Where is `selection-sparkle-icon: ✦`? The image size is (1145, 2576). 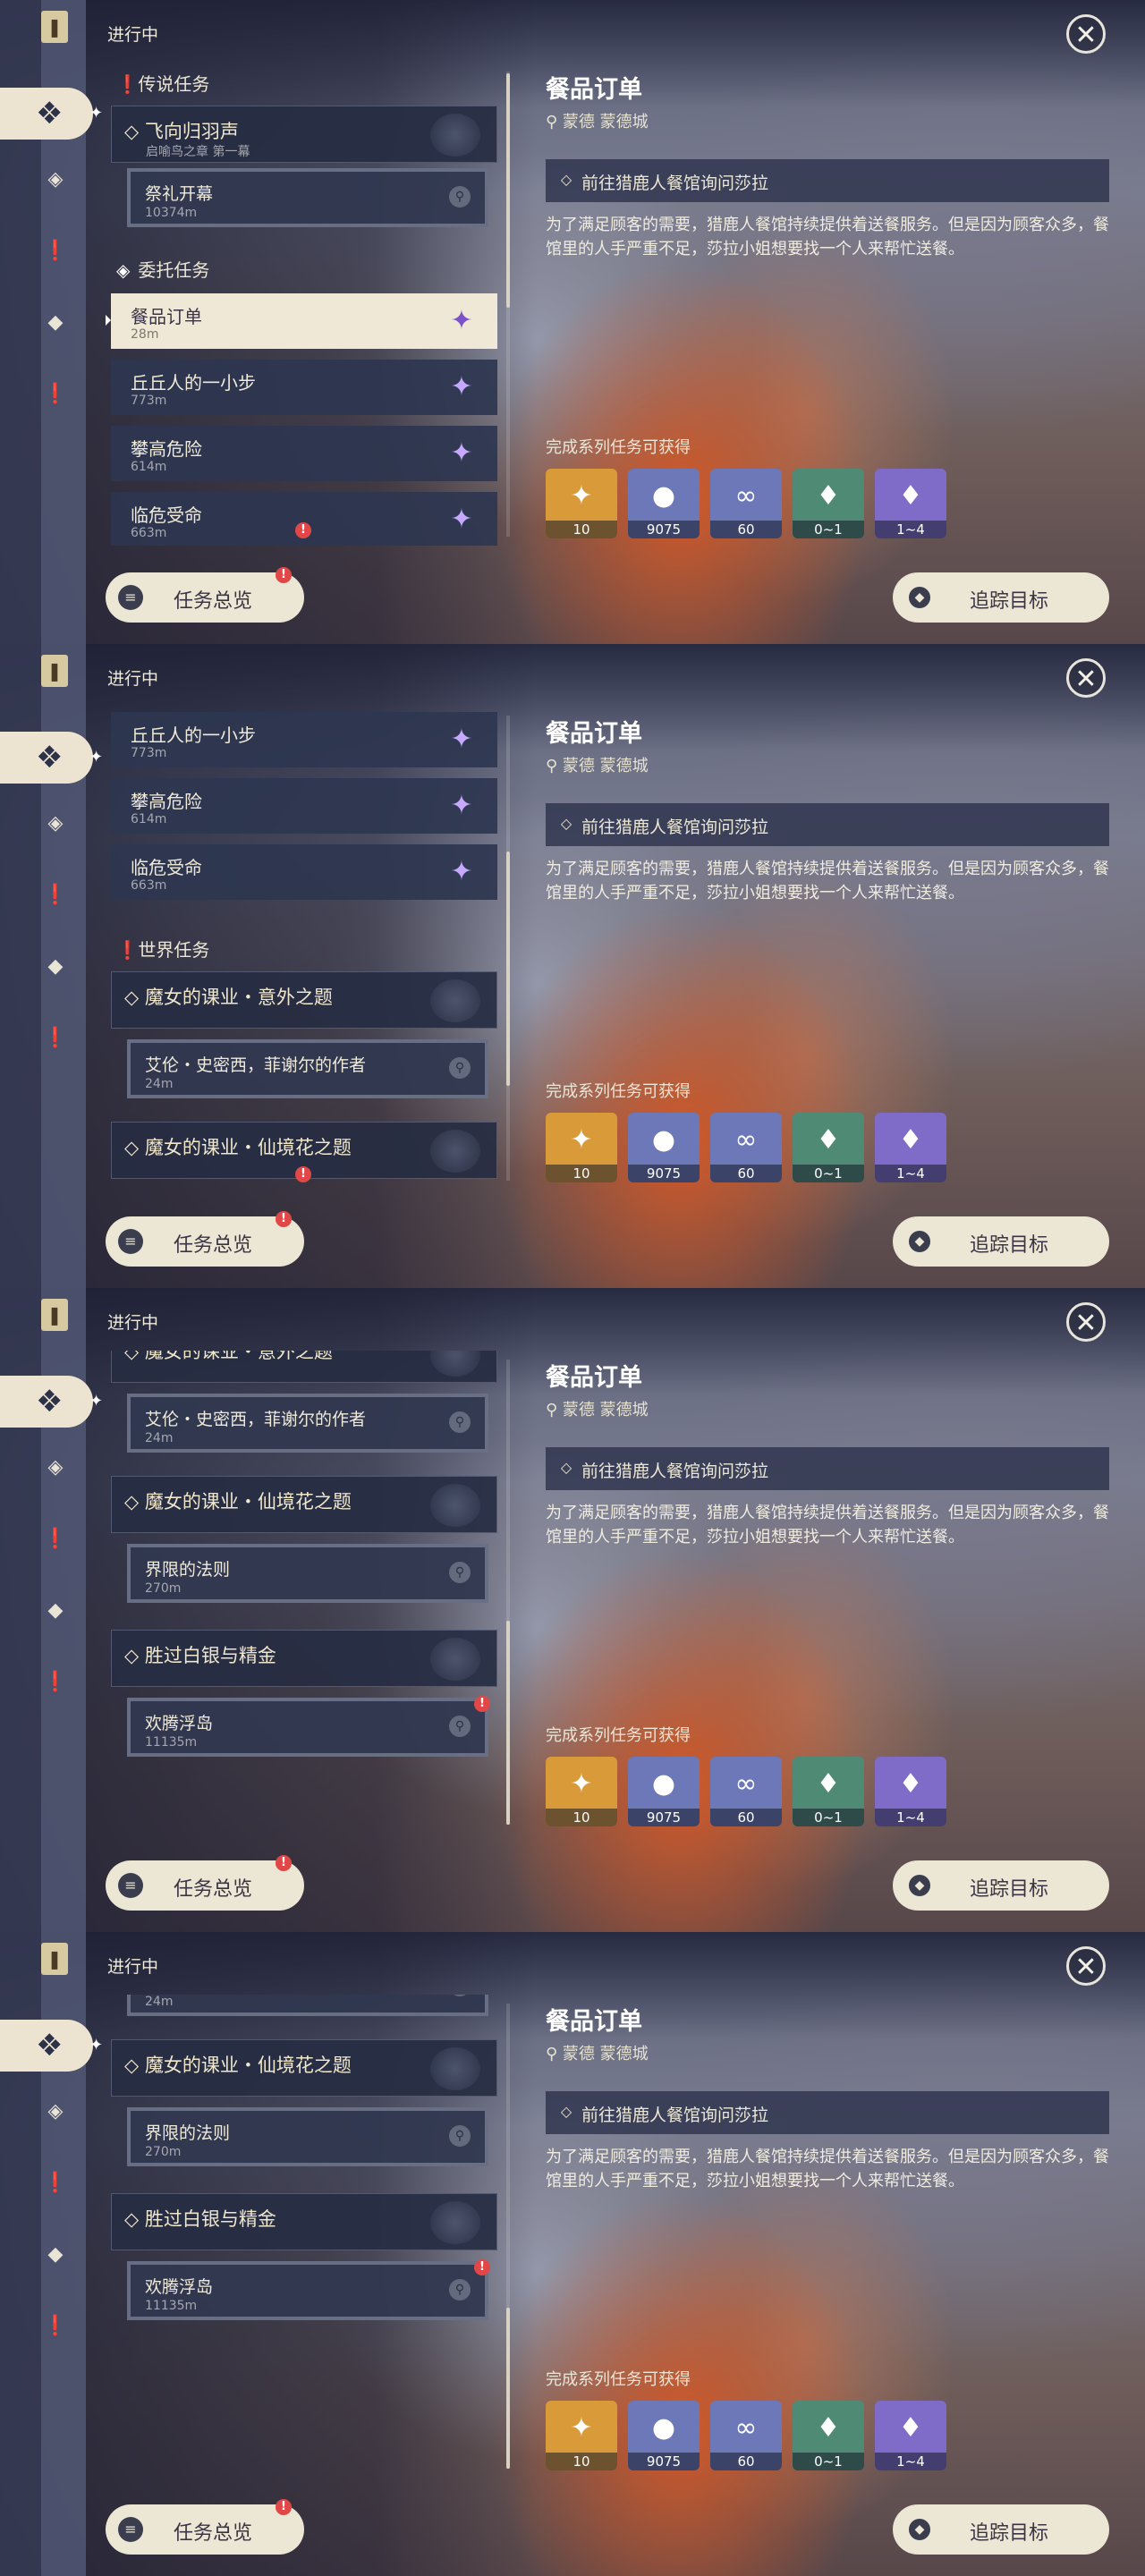 selection-sparkle-icon: ✦ is located at coordinates (96, 113).